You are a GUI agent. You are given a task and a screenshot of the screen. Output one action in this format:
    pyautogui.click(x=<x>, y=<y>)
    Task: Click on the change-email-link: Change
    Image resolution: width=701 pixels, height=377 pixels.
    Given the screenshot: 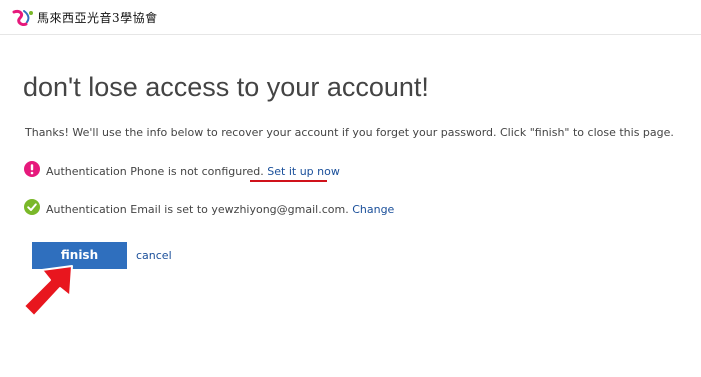 What is the action you would take?
    pyautogui.click(x=373, y=209)
    